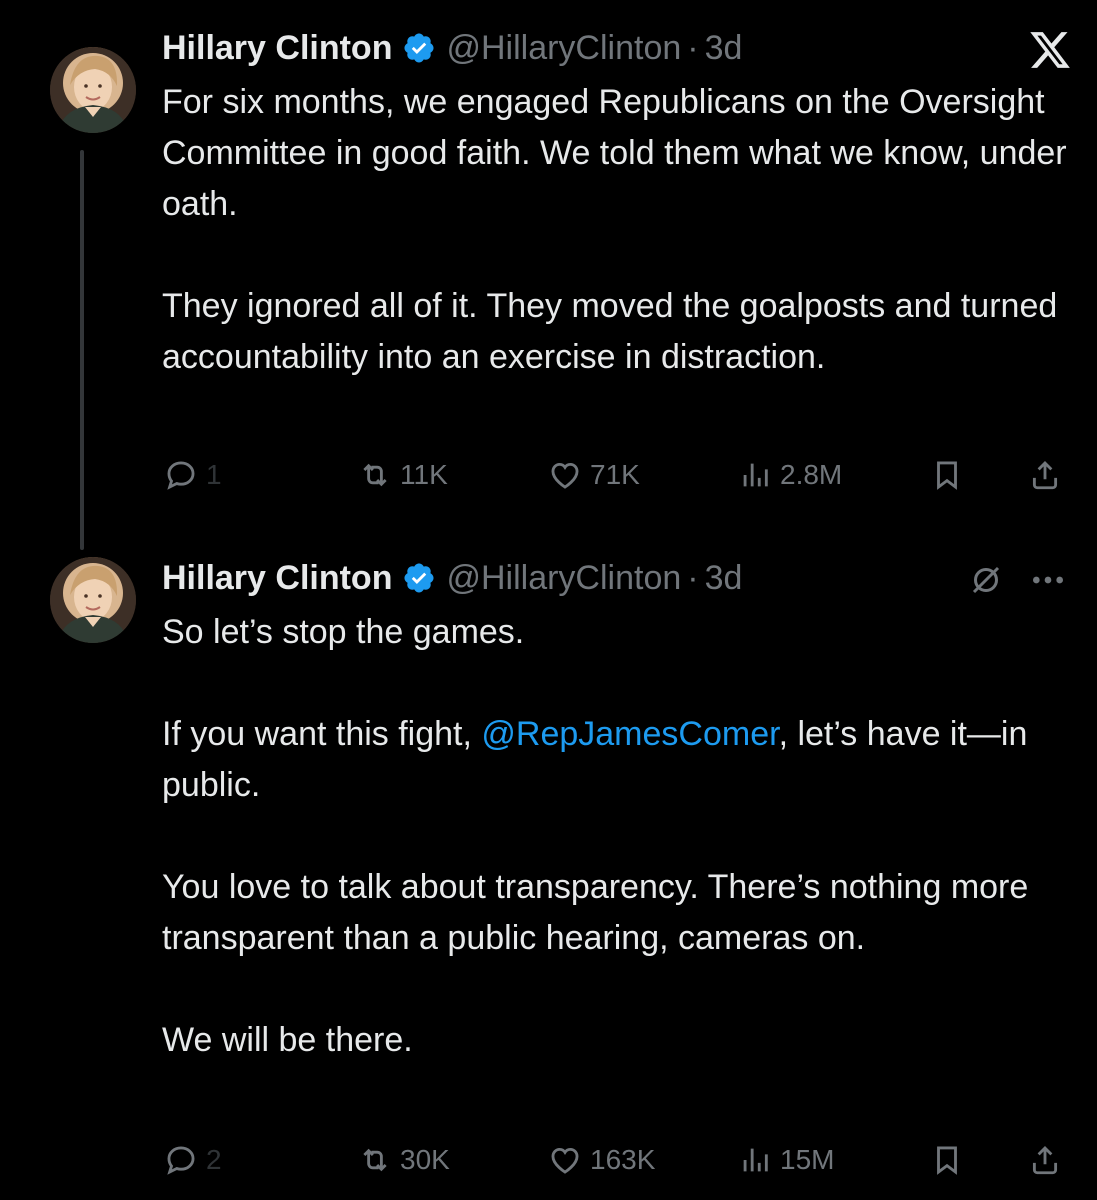  I want to click on more-icon, so click(1049, 580).